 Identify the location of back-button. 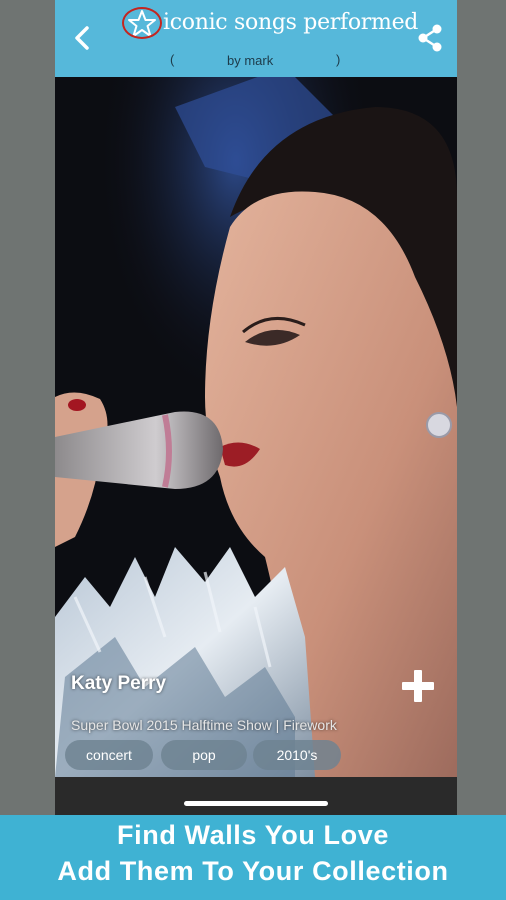
(83, 38).